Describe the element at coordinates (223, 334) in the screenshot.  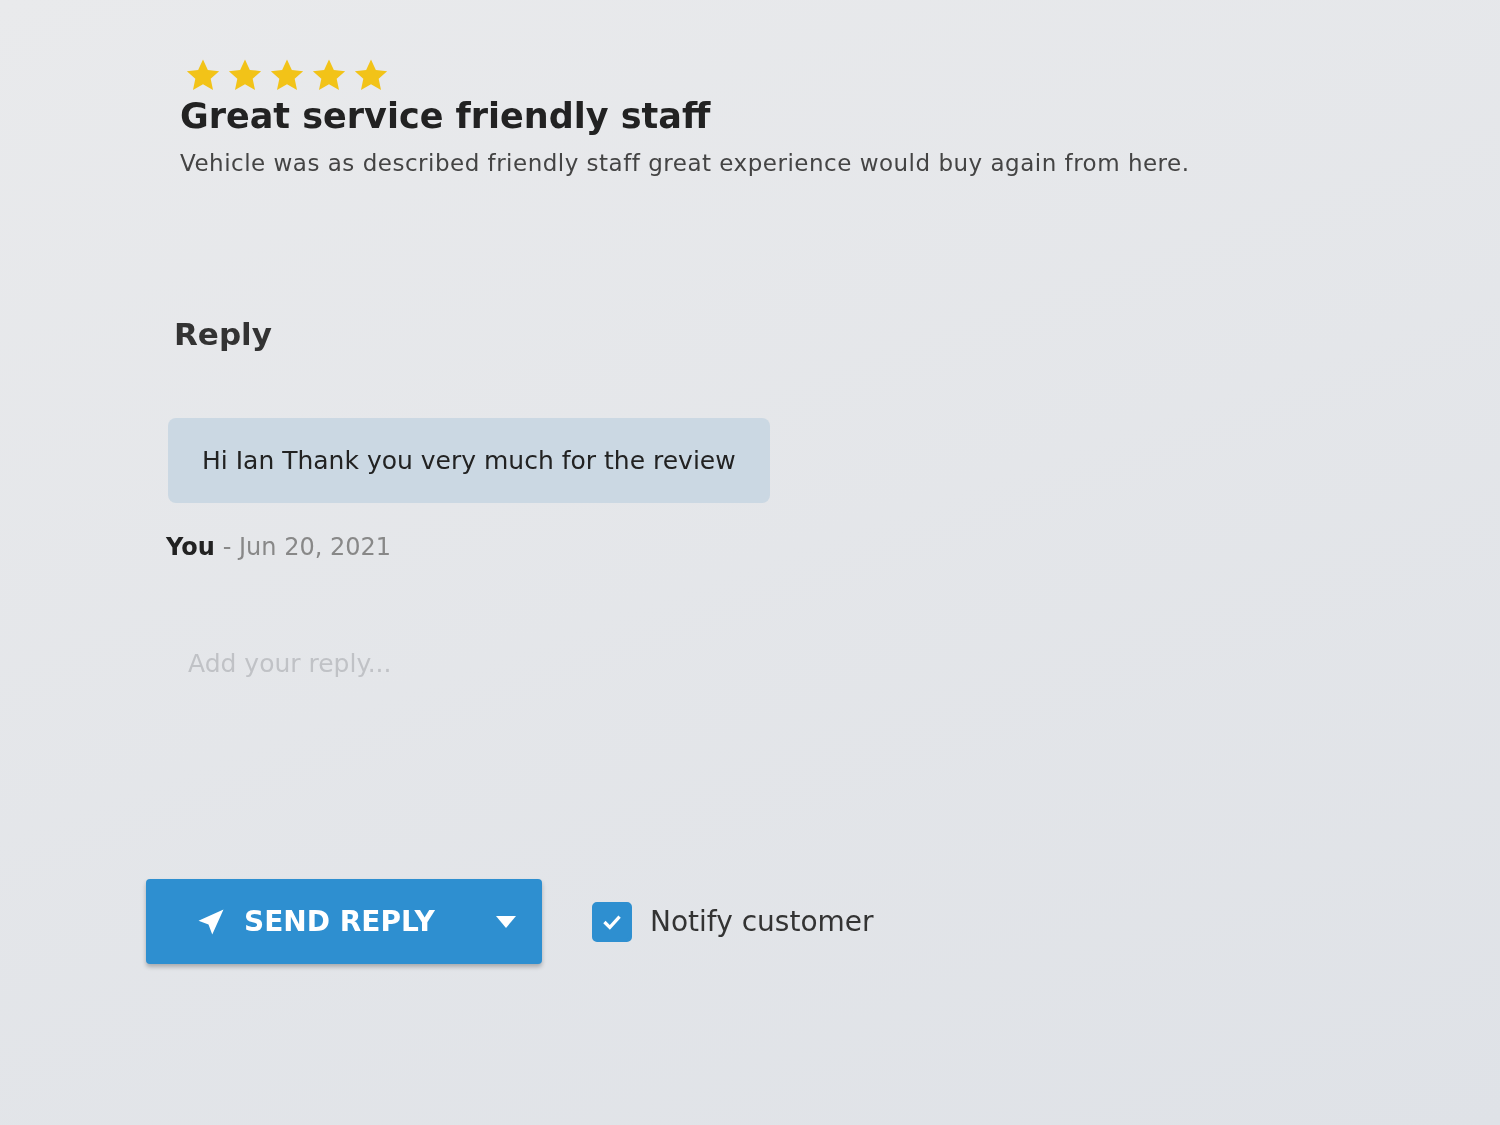
I see `reply-heading: Reply` at that location.